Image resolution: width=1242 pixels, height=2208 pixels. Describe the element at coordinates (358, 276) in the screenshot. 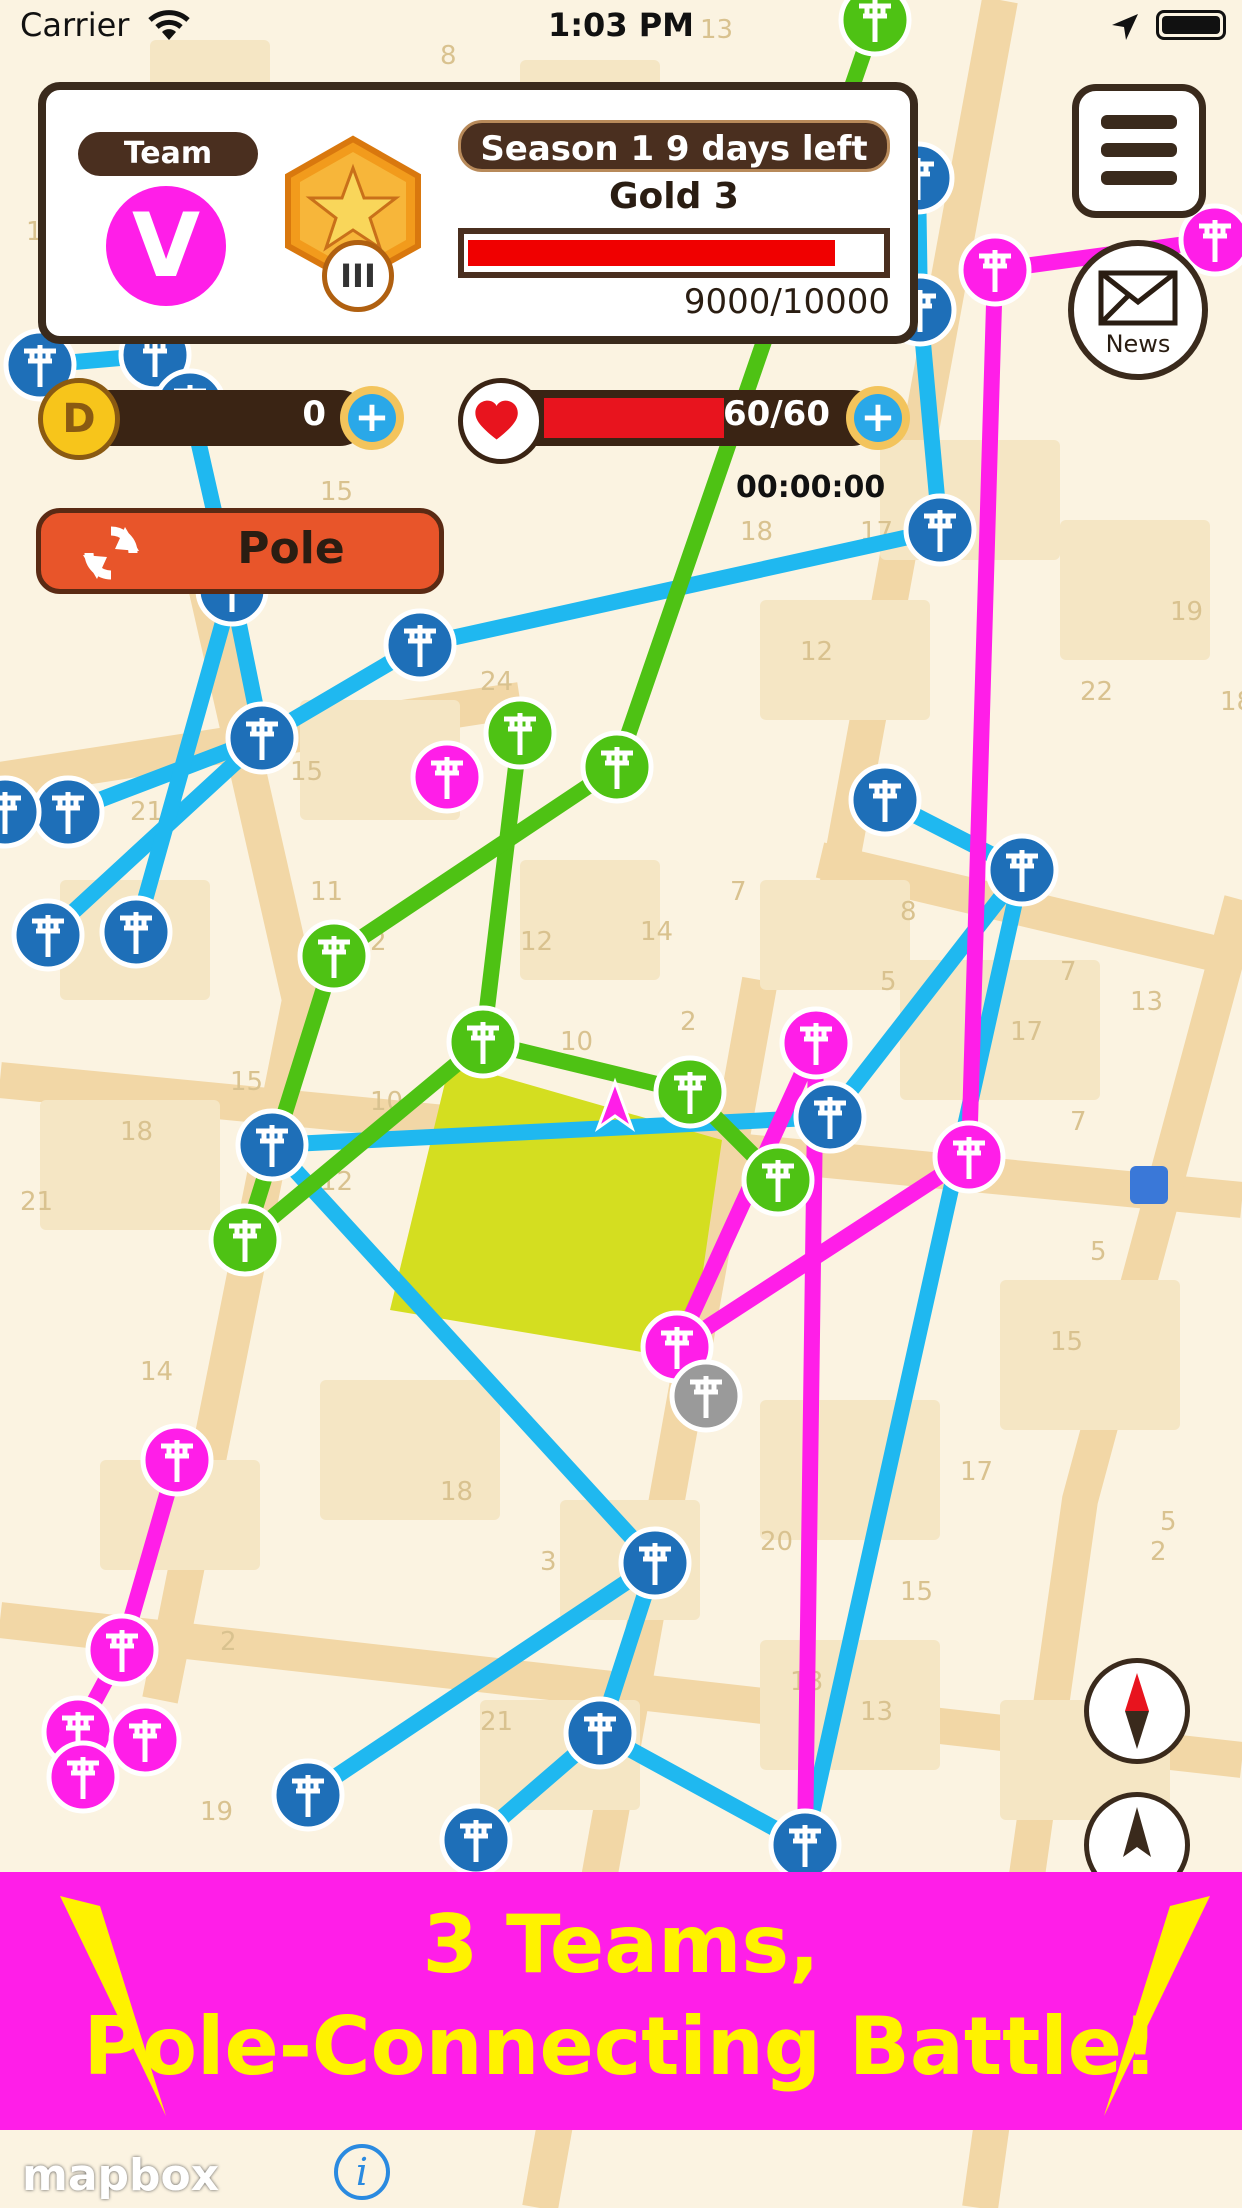

I see `rank-level-badge: III` at that location.